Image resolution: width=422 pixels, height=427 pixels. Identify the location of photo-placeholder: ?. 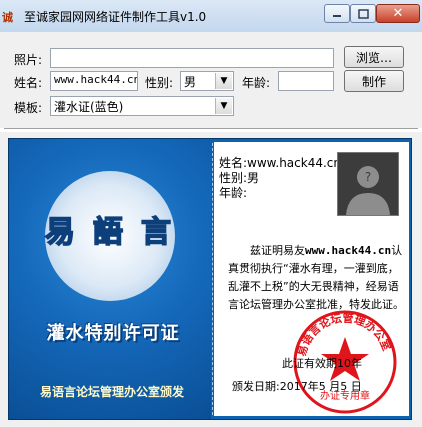
(368, 184).